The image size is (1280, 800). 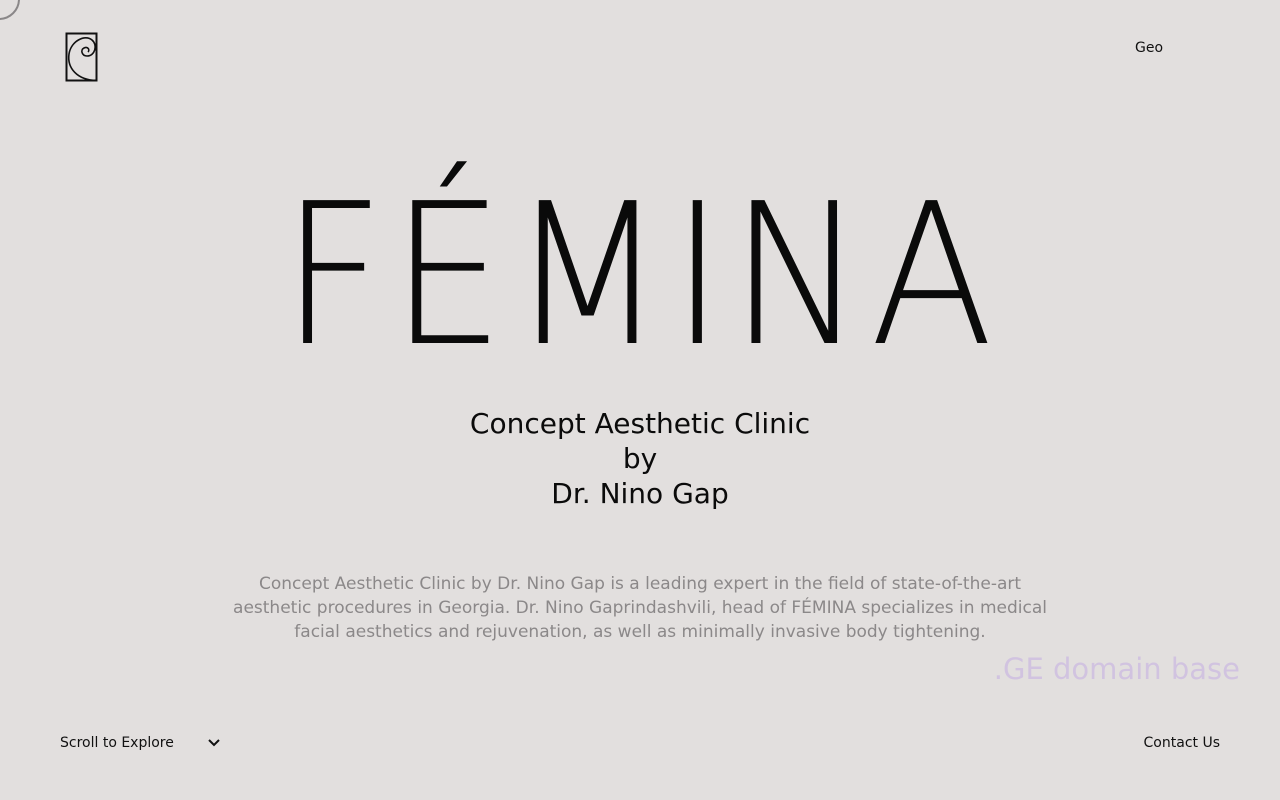 I want to click on subtitle-line-by: by, so click(x=640, y=458).